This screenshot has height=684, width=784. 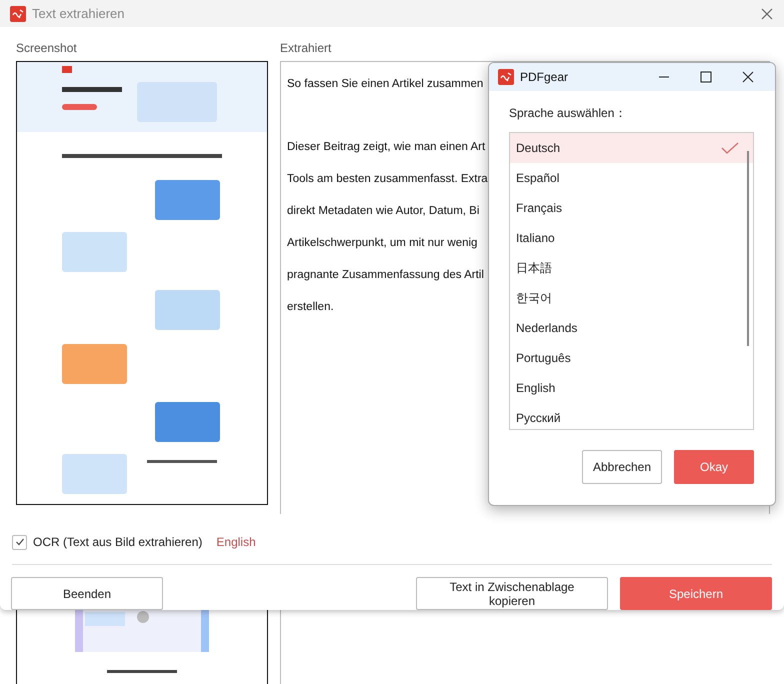 What do you see at coordinates (382, 243) in the screenshot?
I see `text-line: Artikelschwerpunkt, um mit nur wenig` at bounding box center [382, 243].